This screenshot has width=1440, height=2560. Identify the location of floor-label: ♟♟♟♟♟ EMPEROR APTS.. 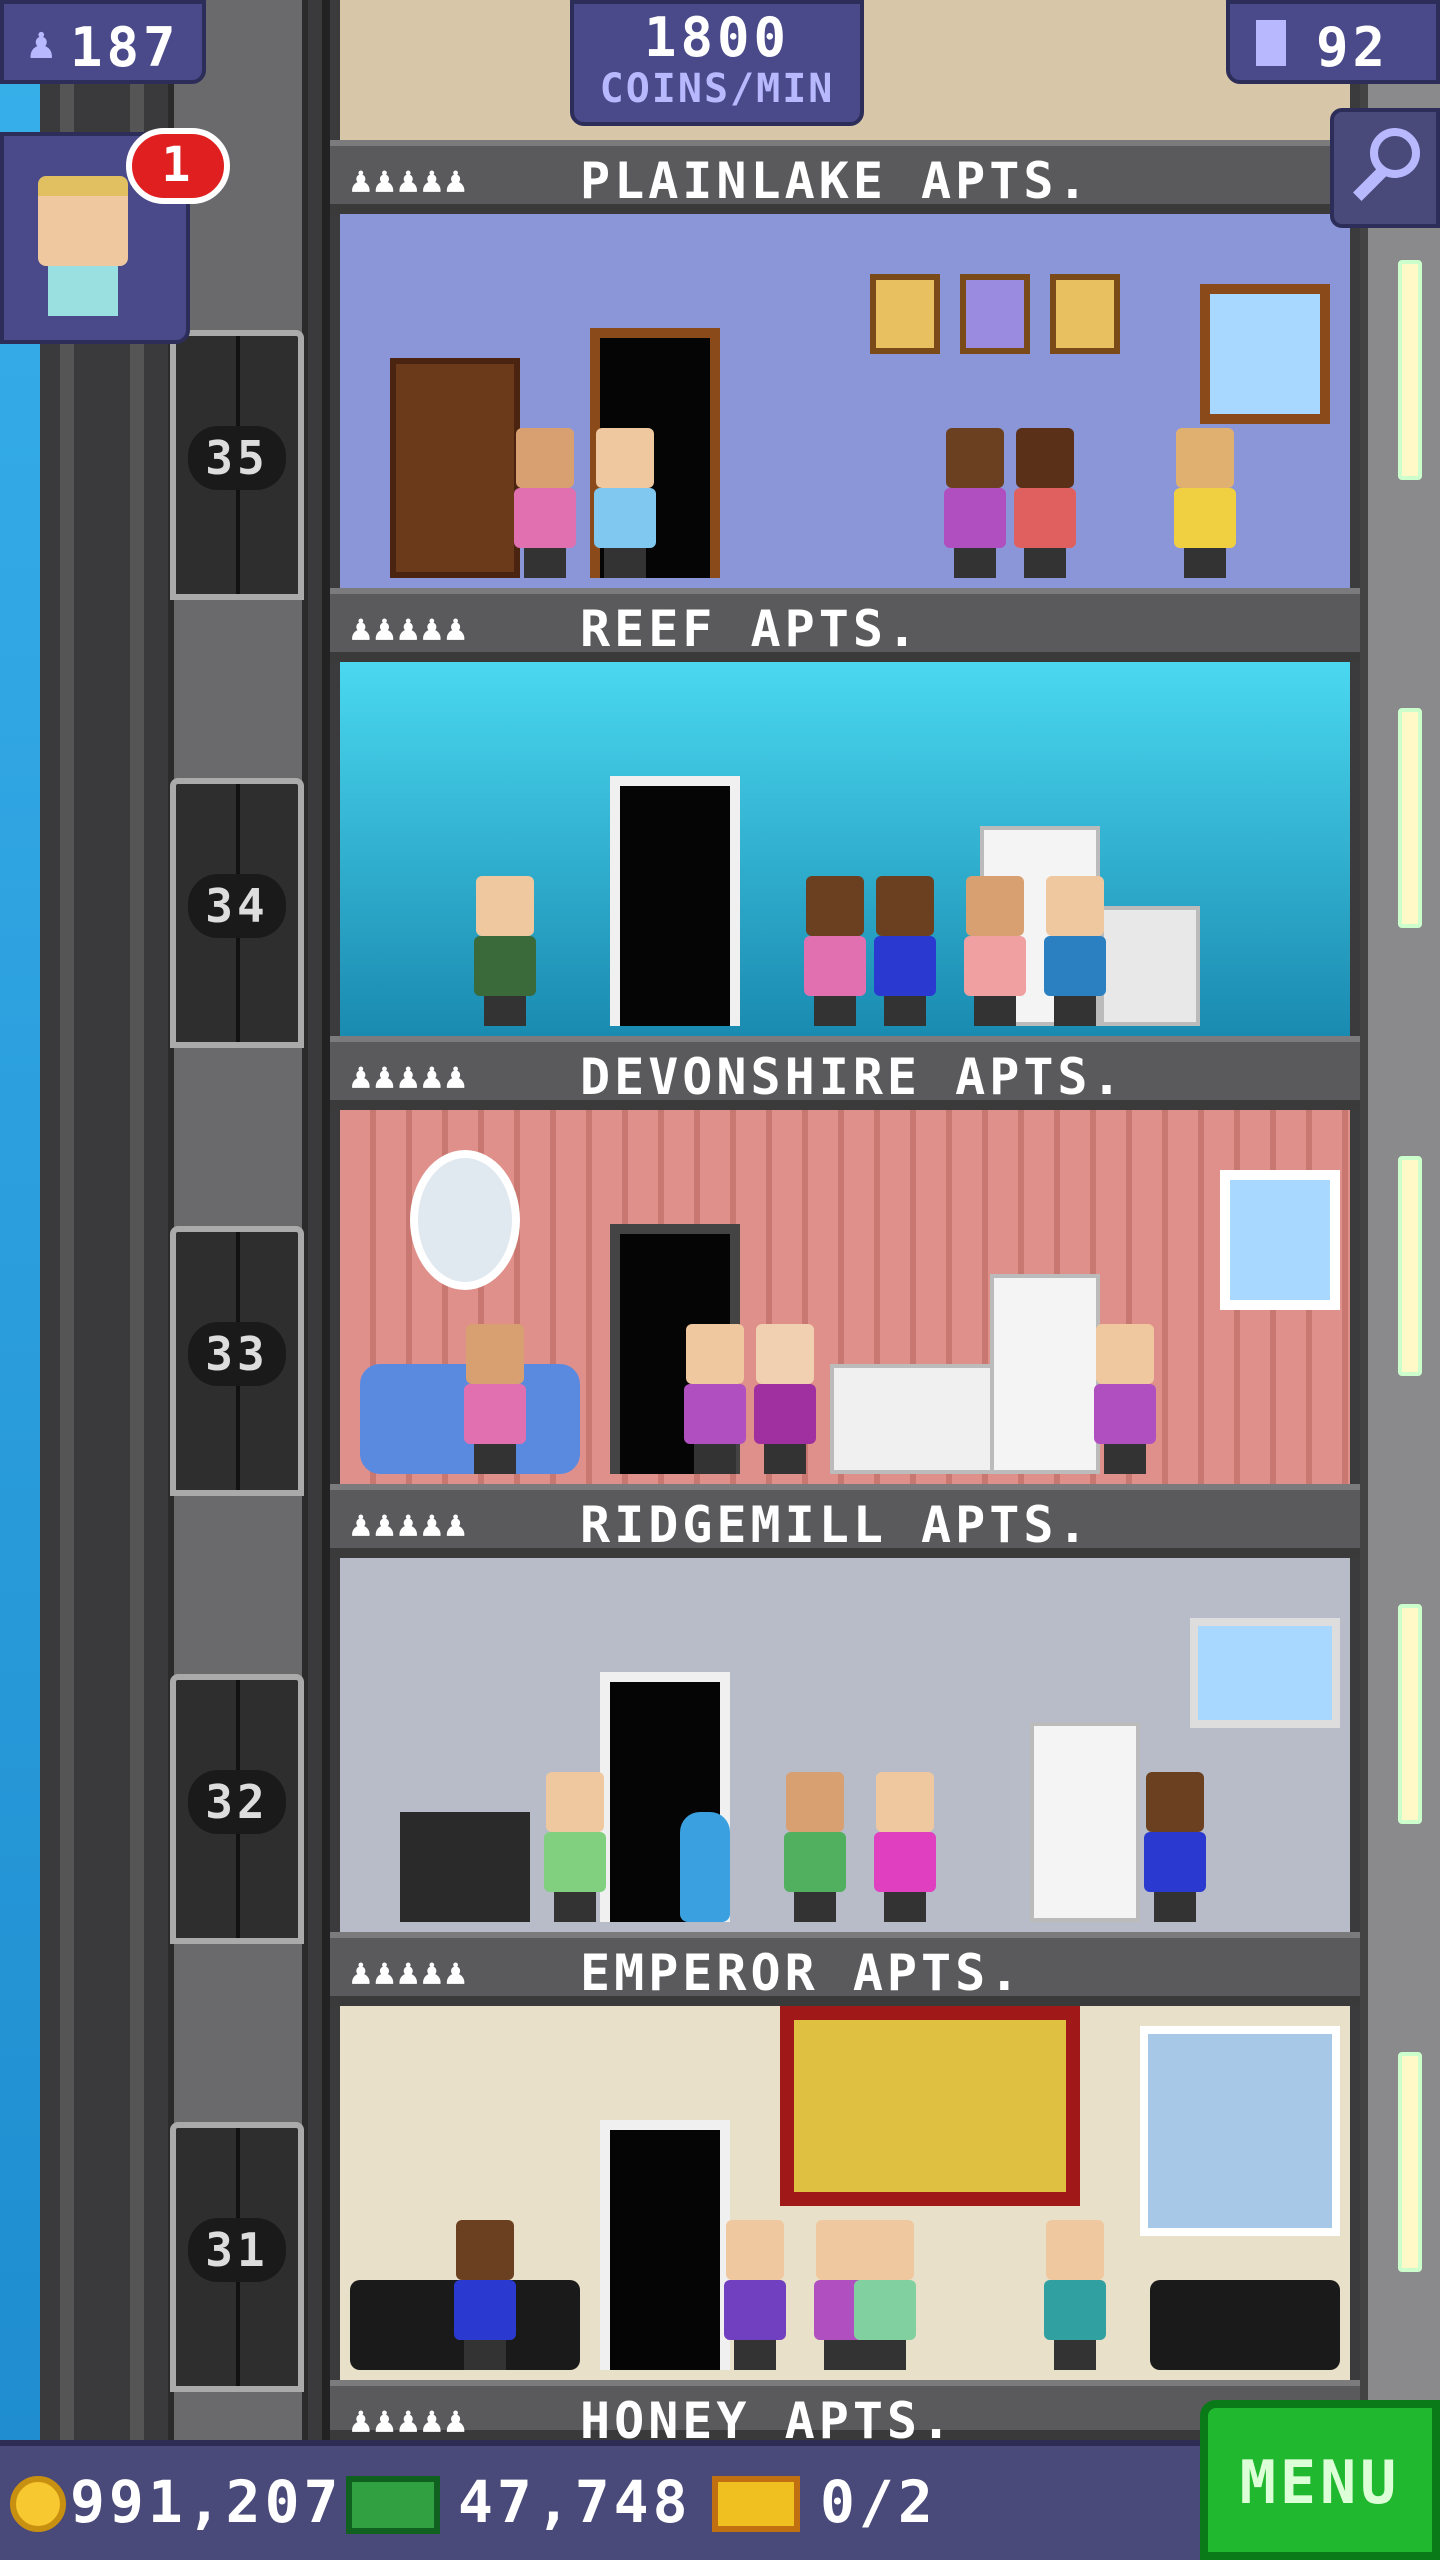
(845, 1969).